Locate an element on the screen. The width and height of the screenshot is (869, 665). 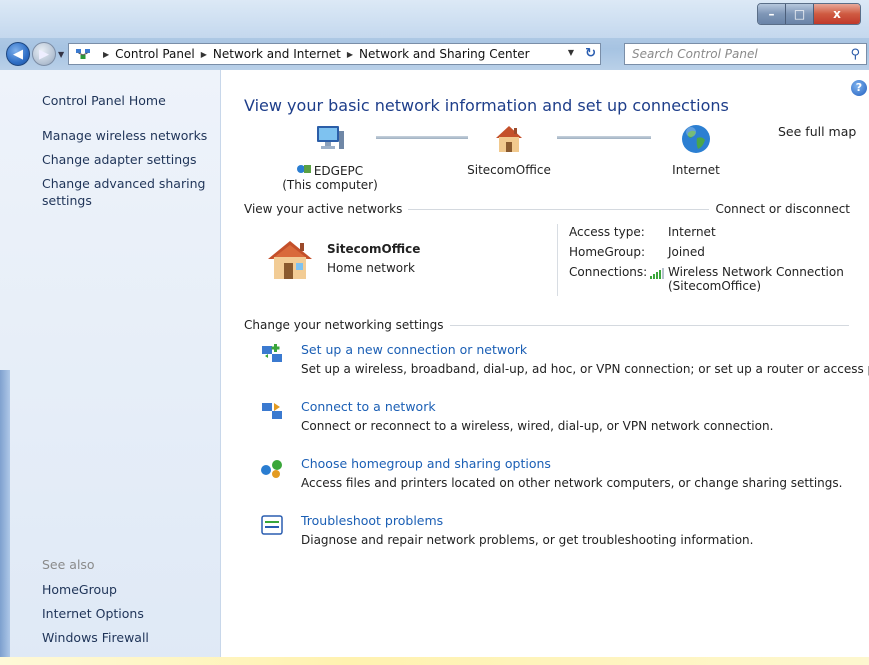
internet-label: Internet is located at coordinates (696, 170).